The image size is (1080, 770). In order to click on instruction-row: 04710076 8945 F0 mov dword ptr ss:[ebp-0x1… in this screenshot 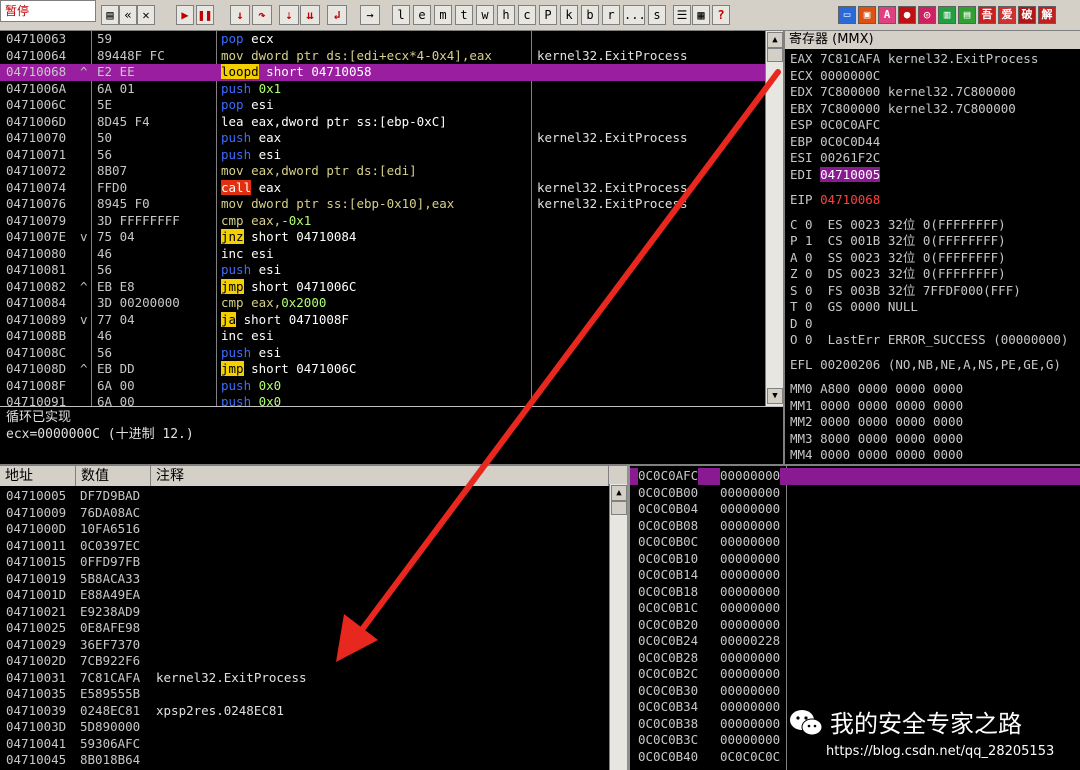, I will do `click(382, 204)`.